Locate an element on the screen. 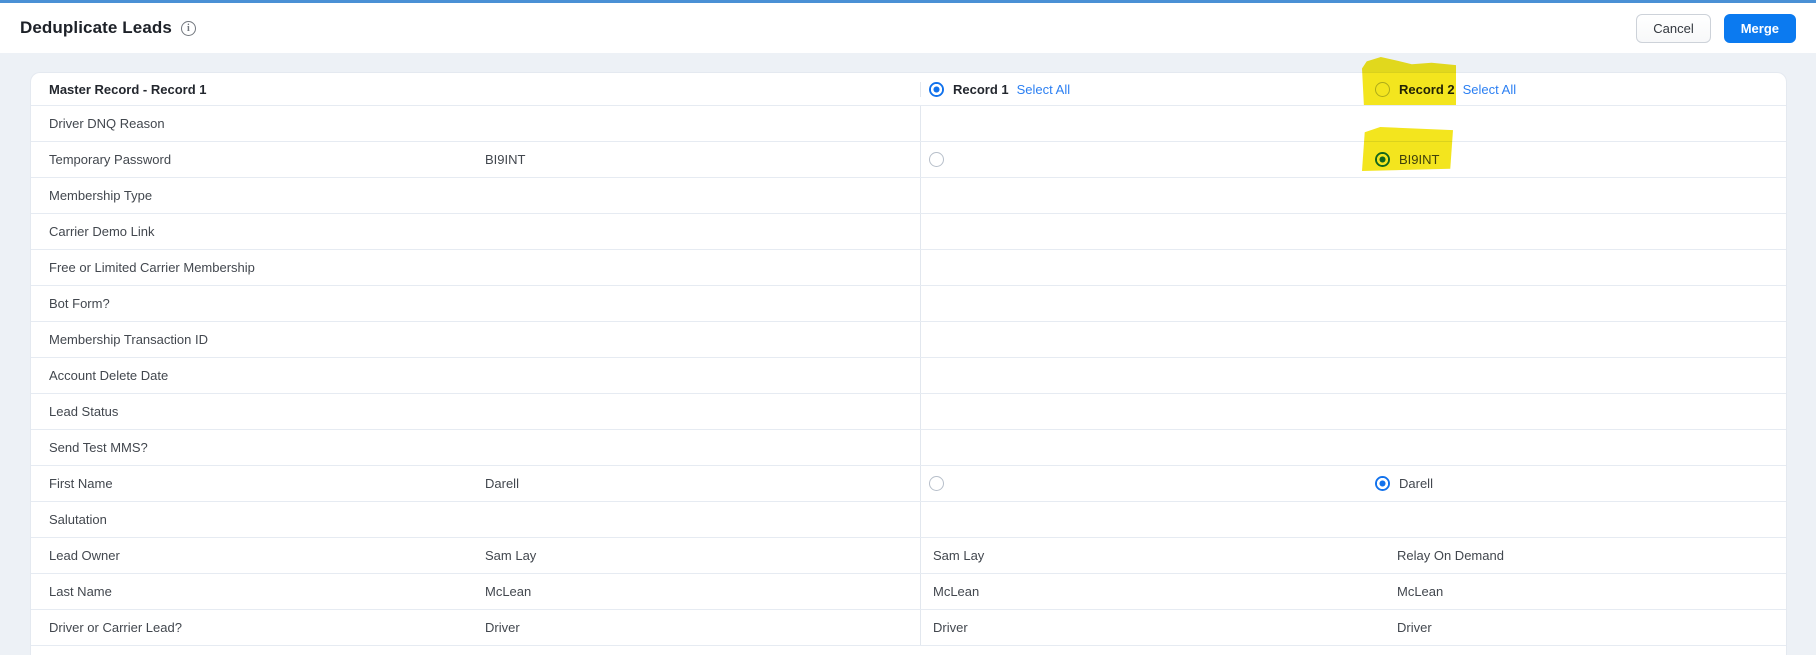  field-label: First Name is located at coordinates (81, 483).